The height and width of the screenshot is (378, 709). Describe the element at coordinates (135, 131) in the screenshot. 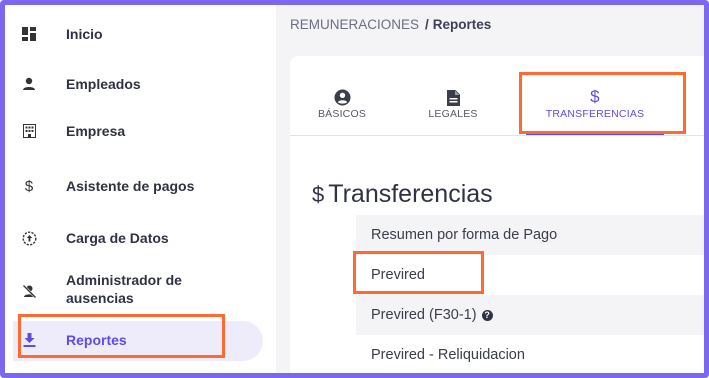

I see `sidebar-item-empresa: Empresa` at that location.